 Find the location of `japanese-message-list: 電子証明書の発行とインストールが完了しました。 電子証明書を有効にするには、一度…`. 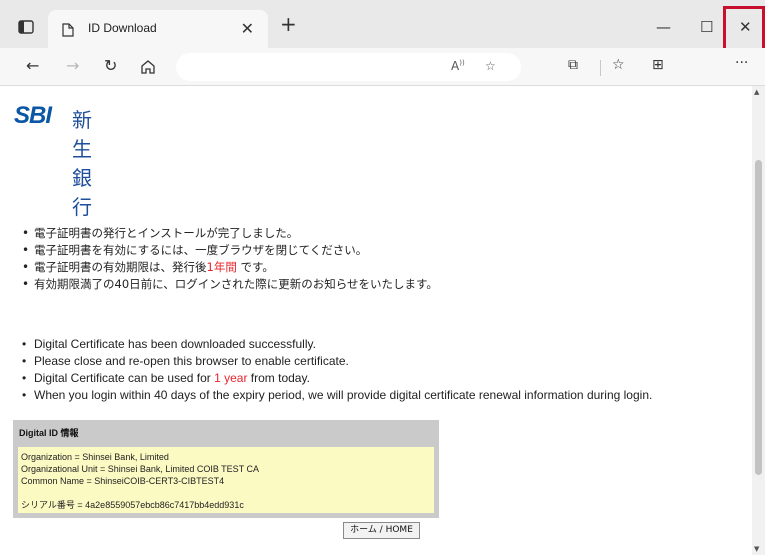

japanese-message-list: 電子証明書の発行とインストールが完了しました。 電子証明書を有効にするには、一度… is located at coordinates (230, 259).